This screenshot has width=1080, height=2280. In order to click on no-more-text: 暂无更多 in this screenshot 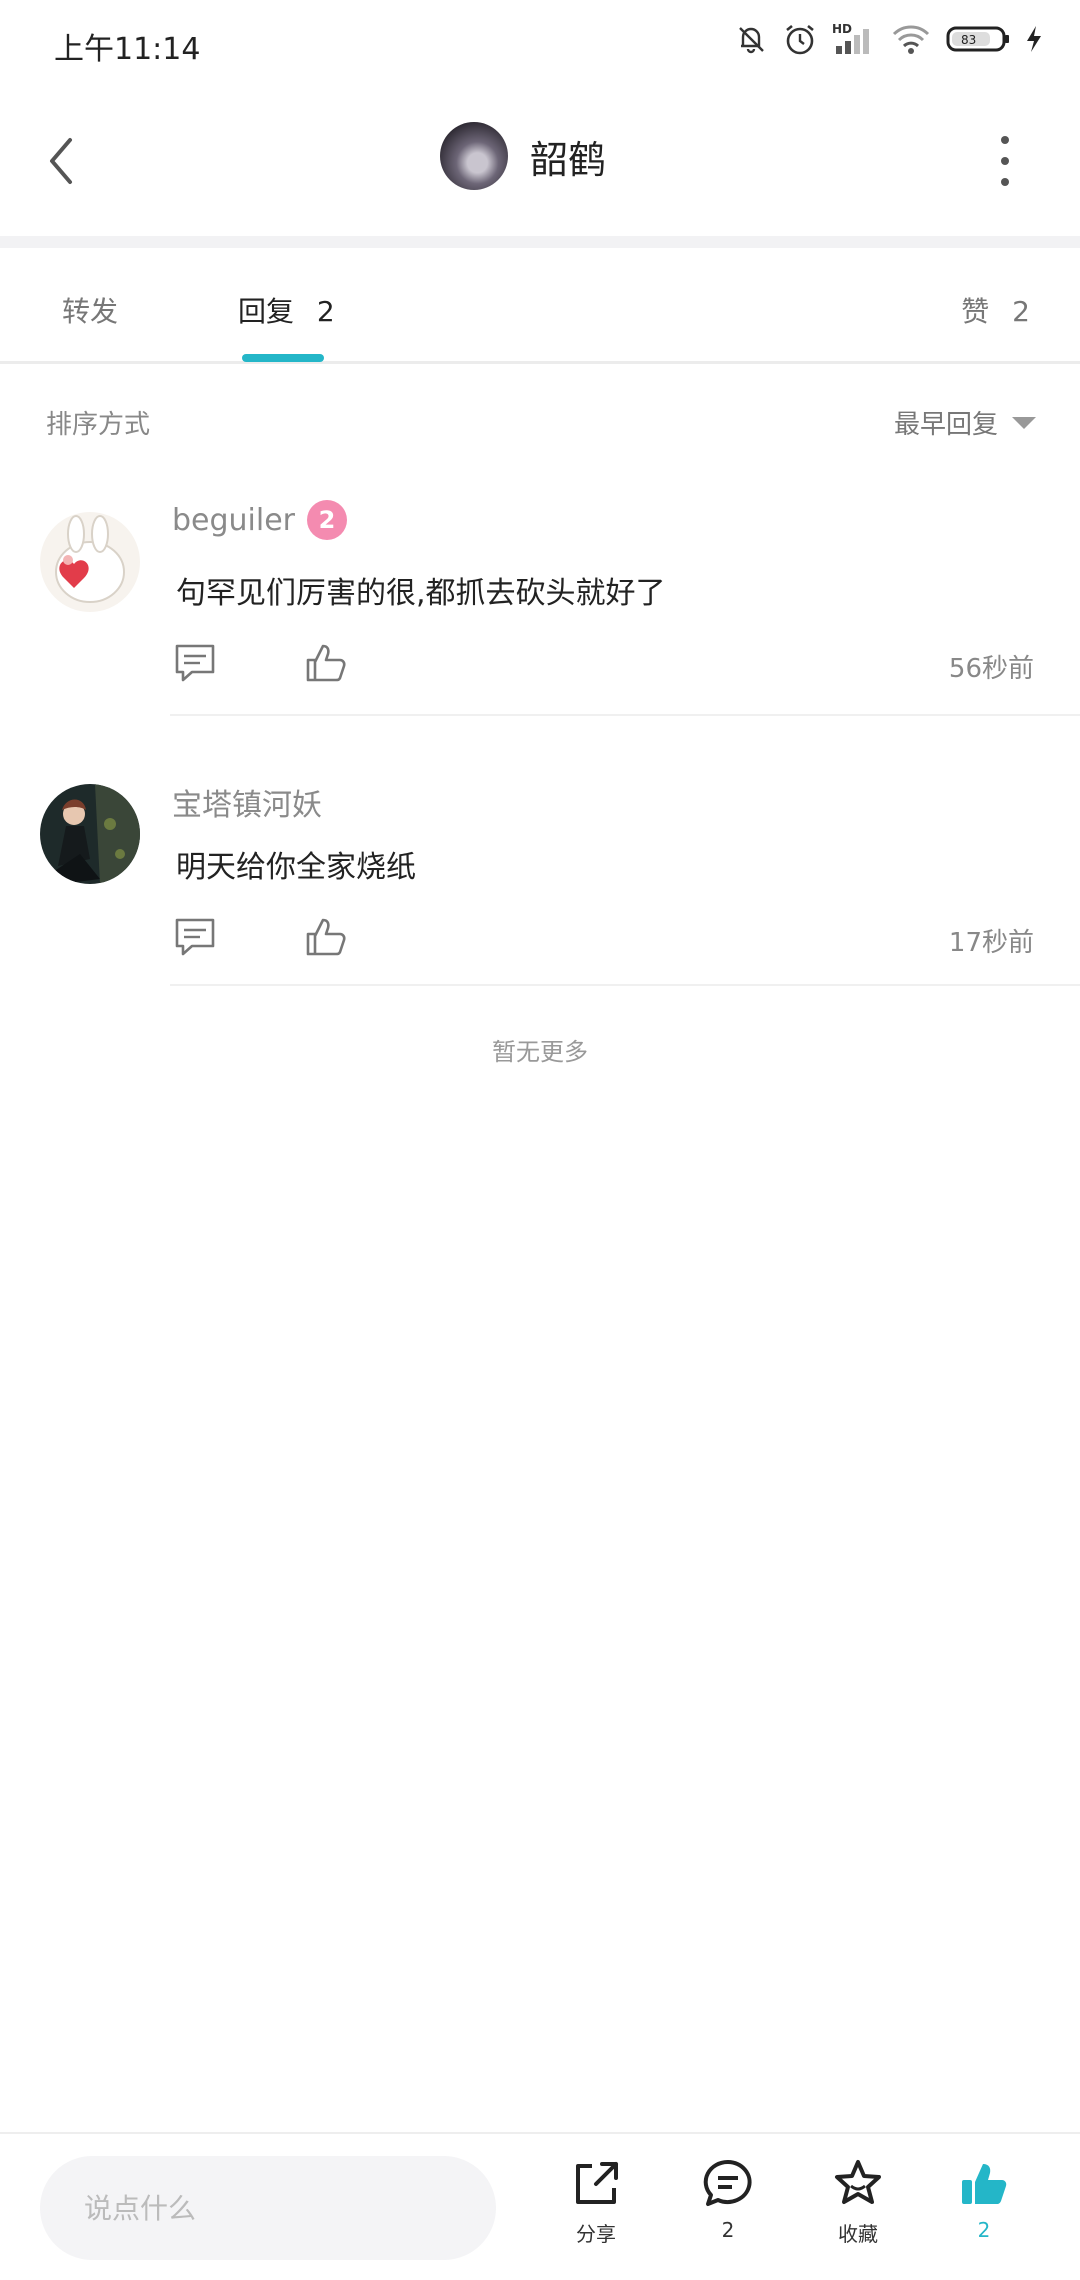, I will do `click(540, 1052)`.